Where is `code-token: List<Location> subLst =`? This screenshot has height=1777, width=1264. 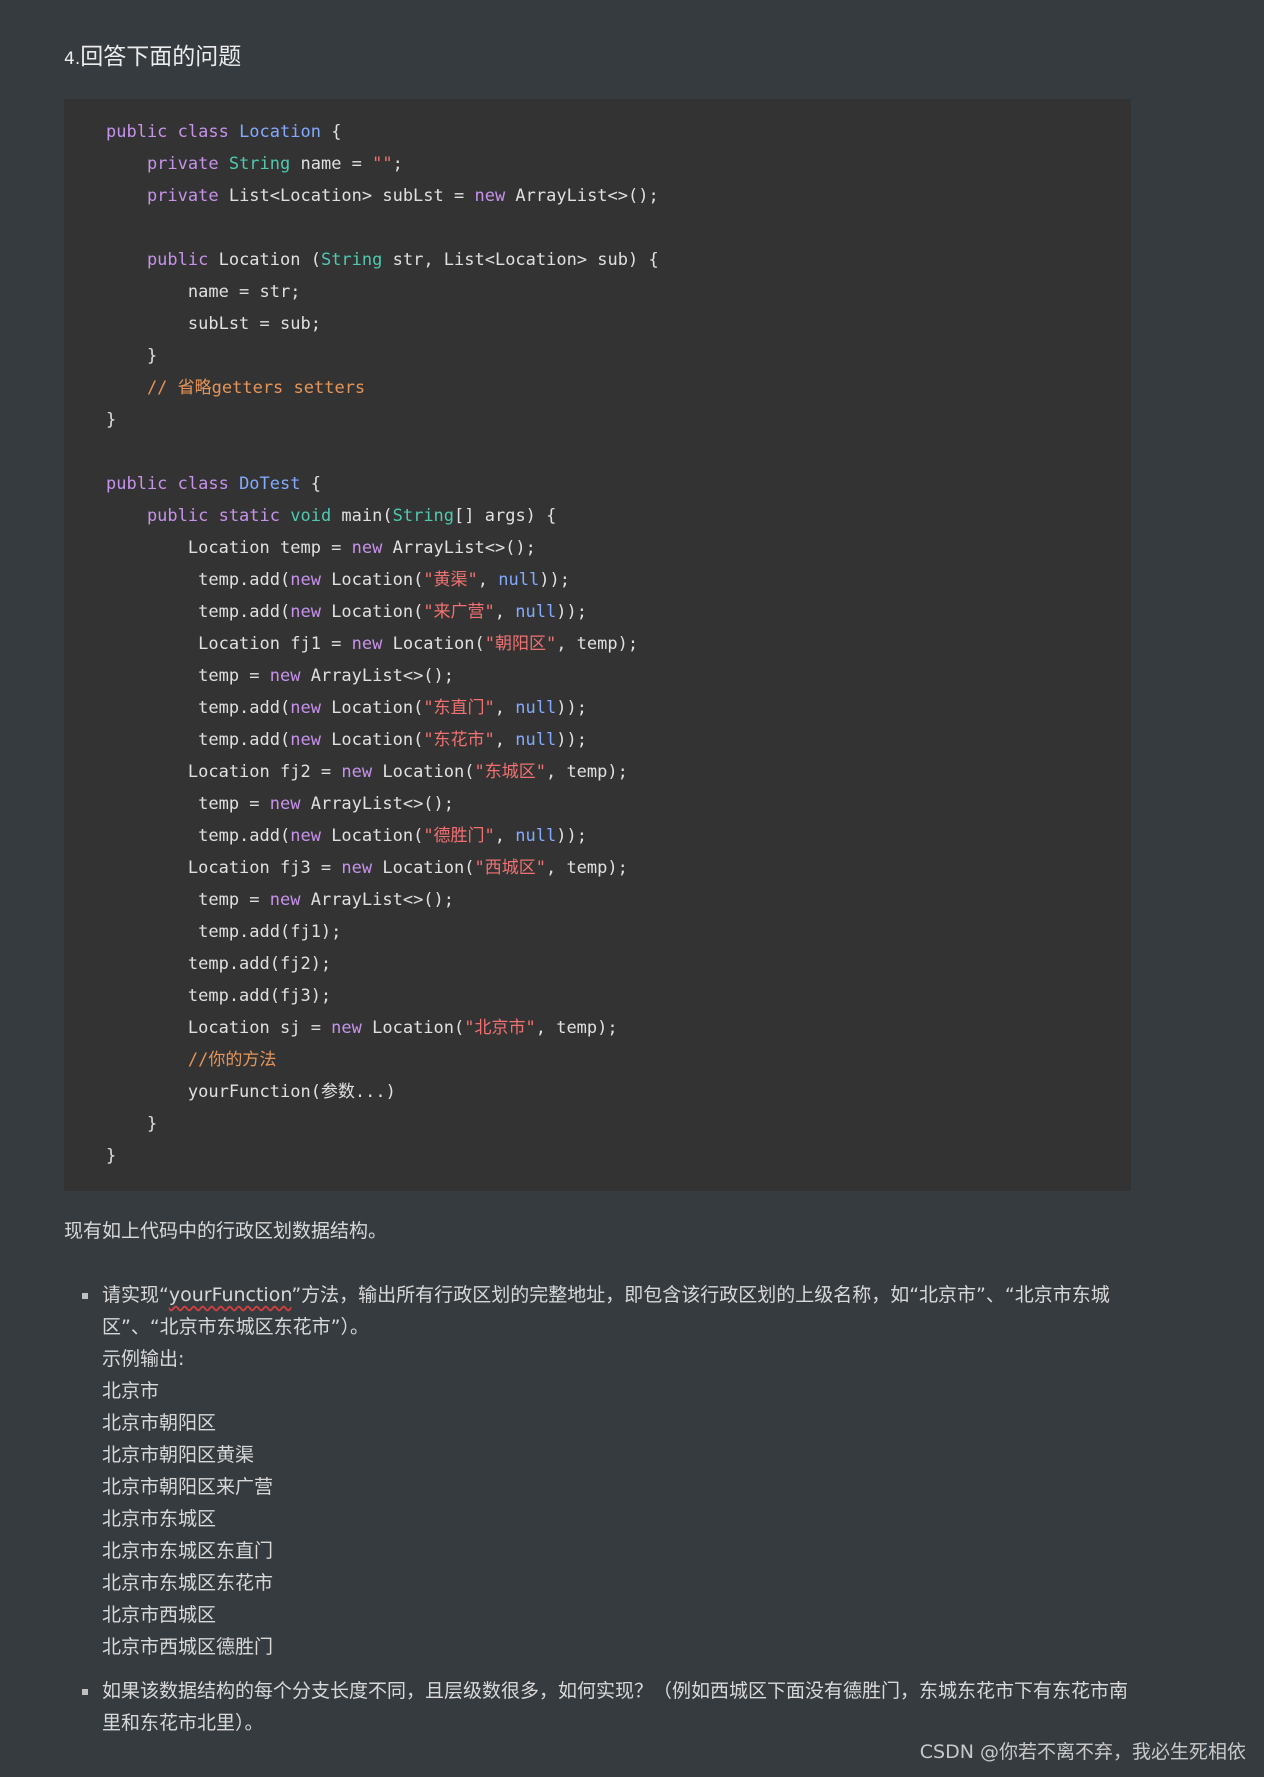 code-token: List<Location> subLst = is located at coordinates (351, 196).